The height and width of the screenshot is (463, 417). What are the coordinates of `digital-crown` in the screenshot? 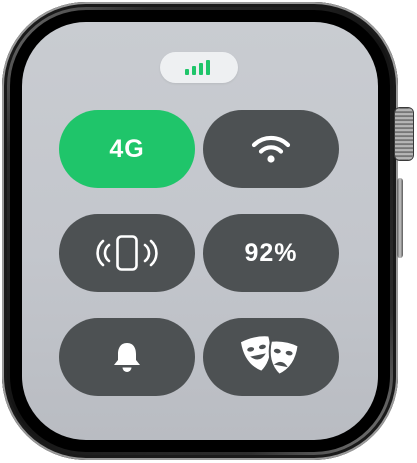 It's located at (404, 134).